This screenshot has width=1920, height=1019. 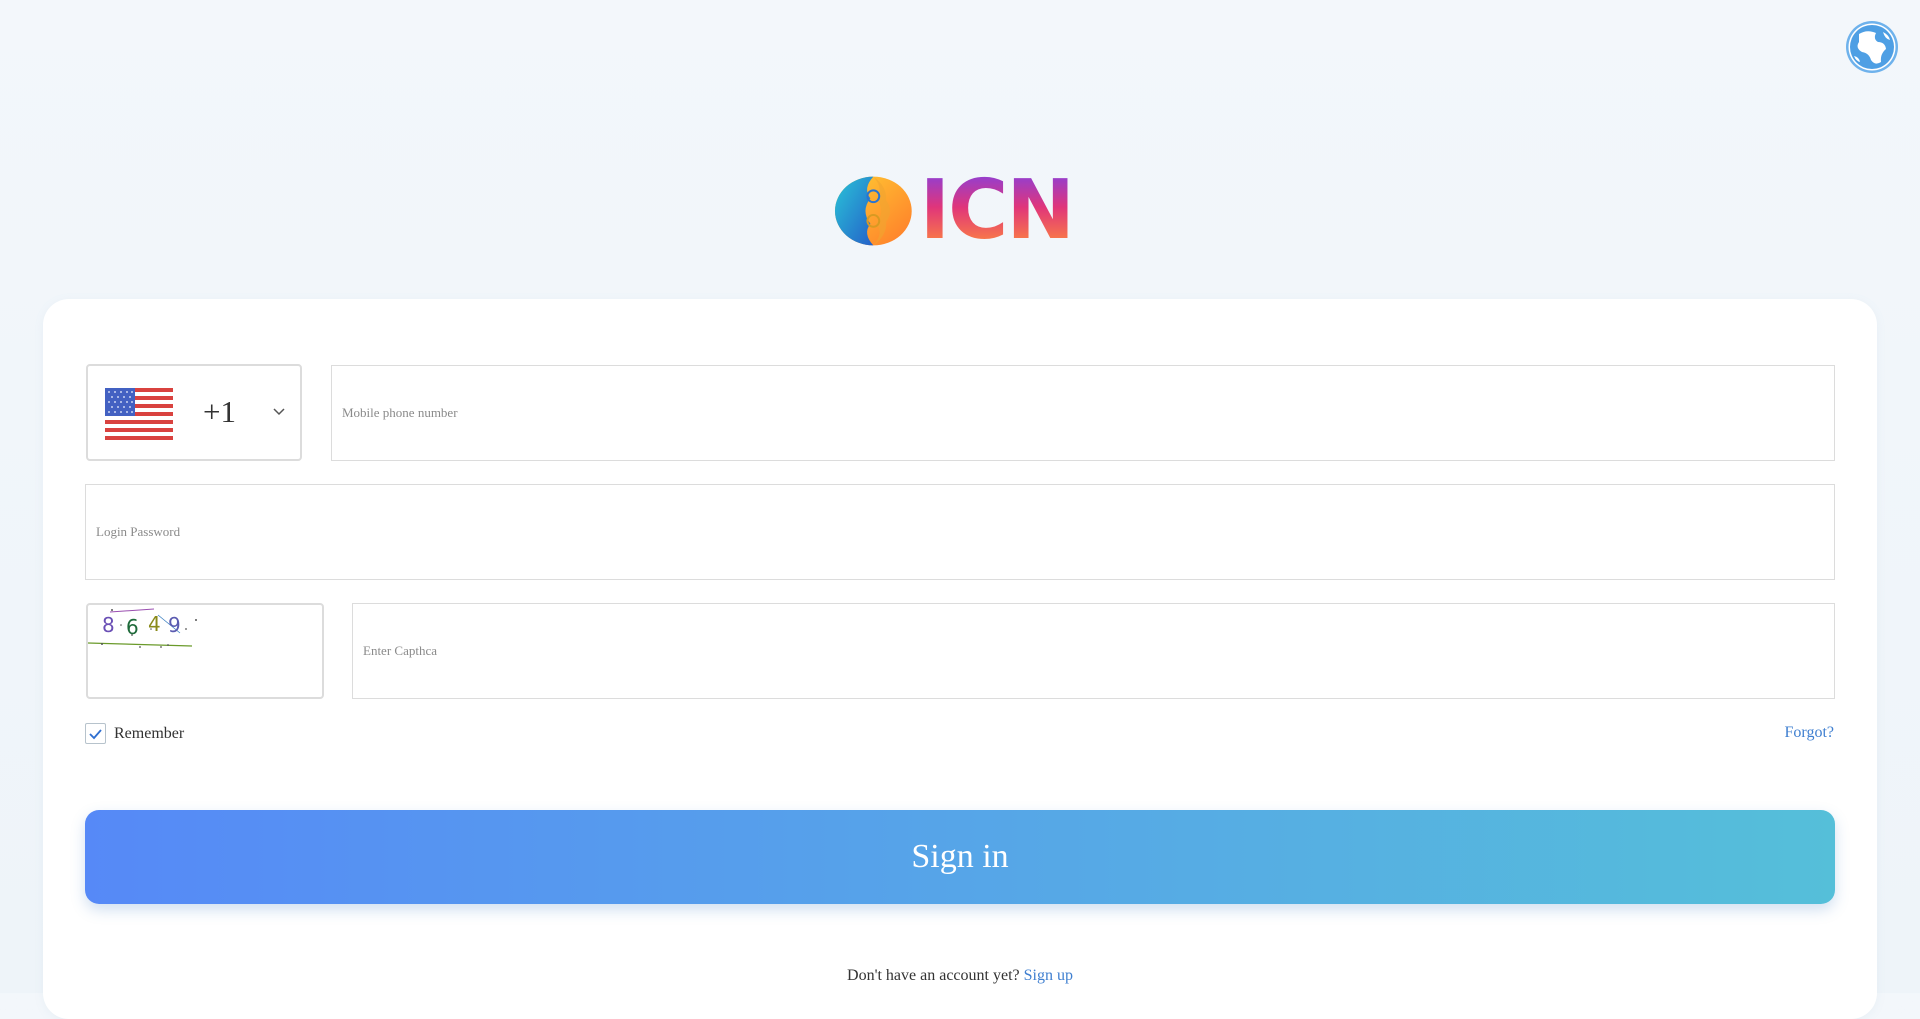 I want to click on captcha-char-3: 4, so click(x=154, y=624).